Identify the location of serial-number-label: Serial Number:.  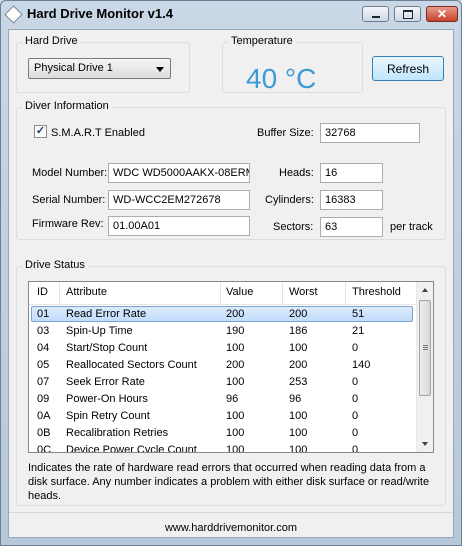
(69, 200).